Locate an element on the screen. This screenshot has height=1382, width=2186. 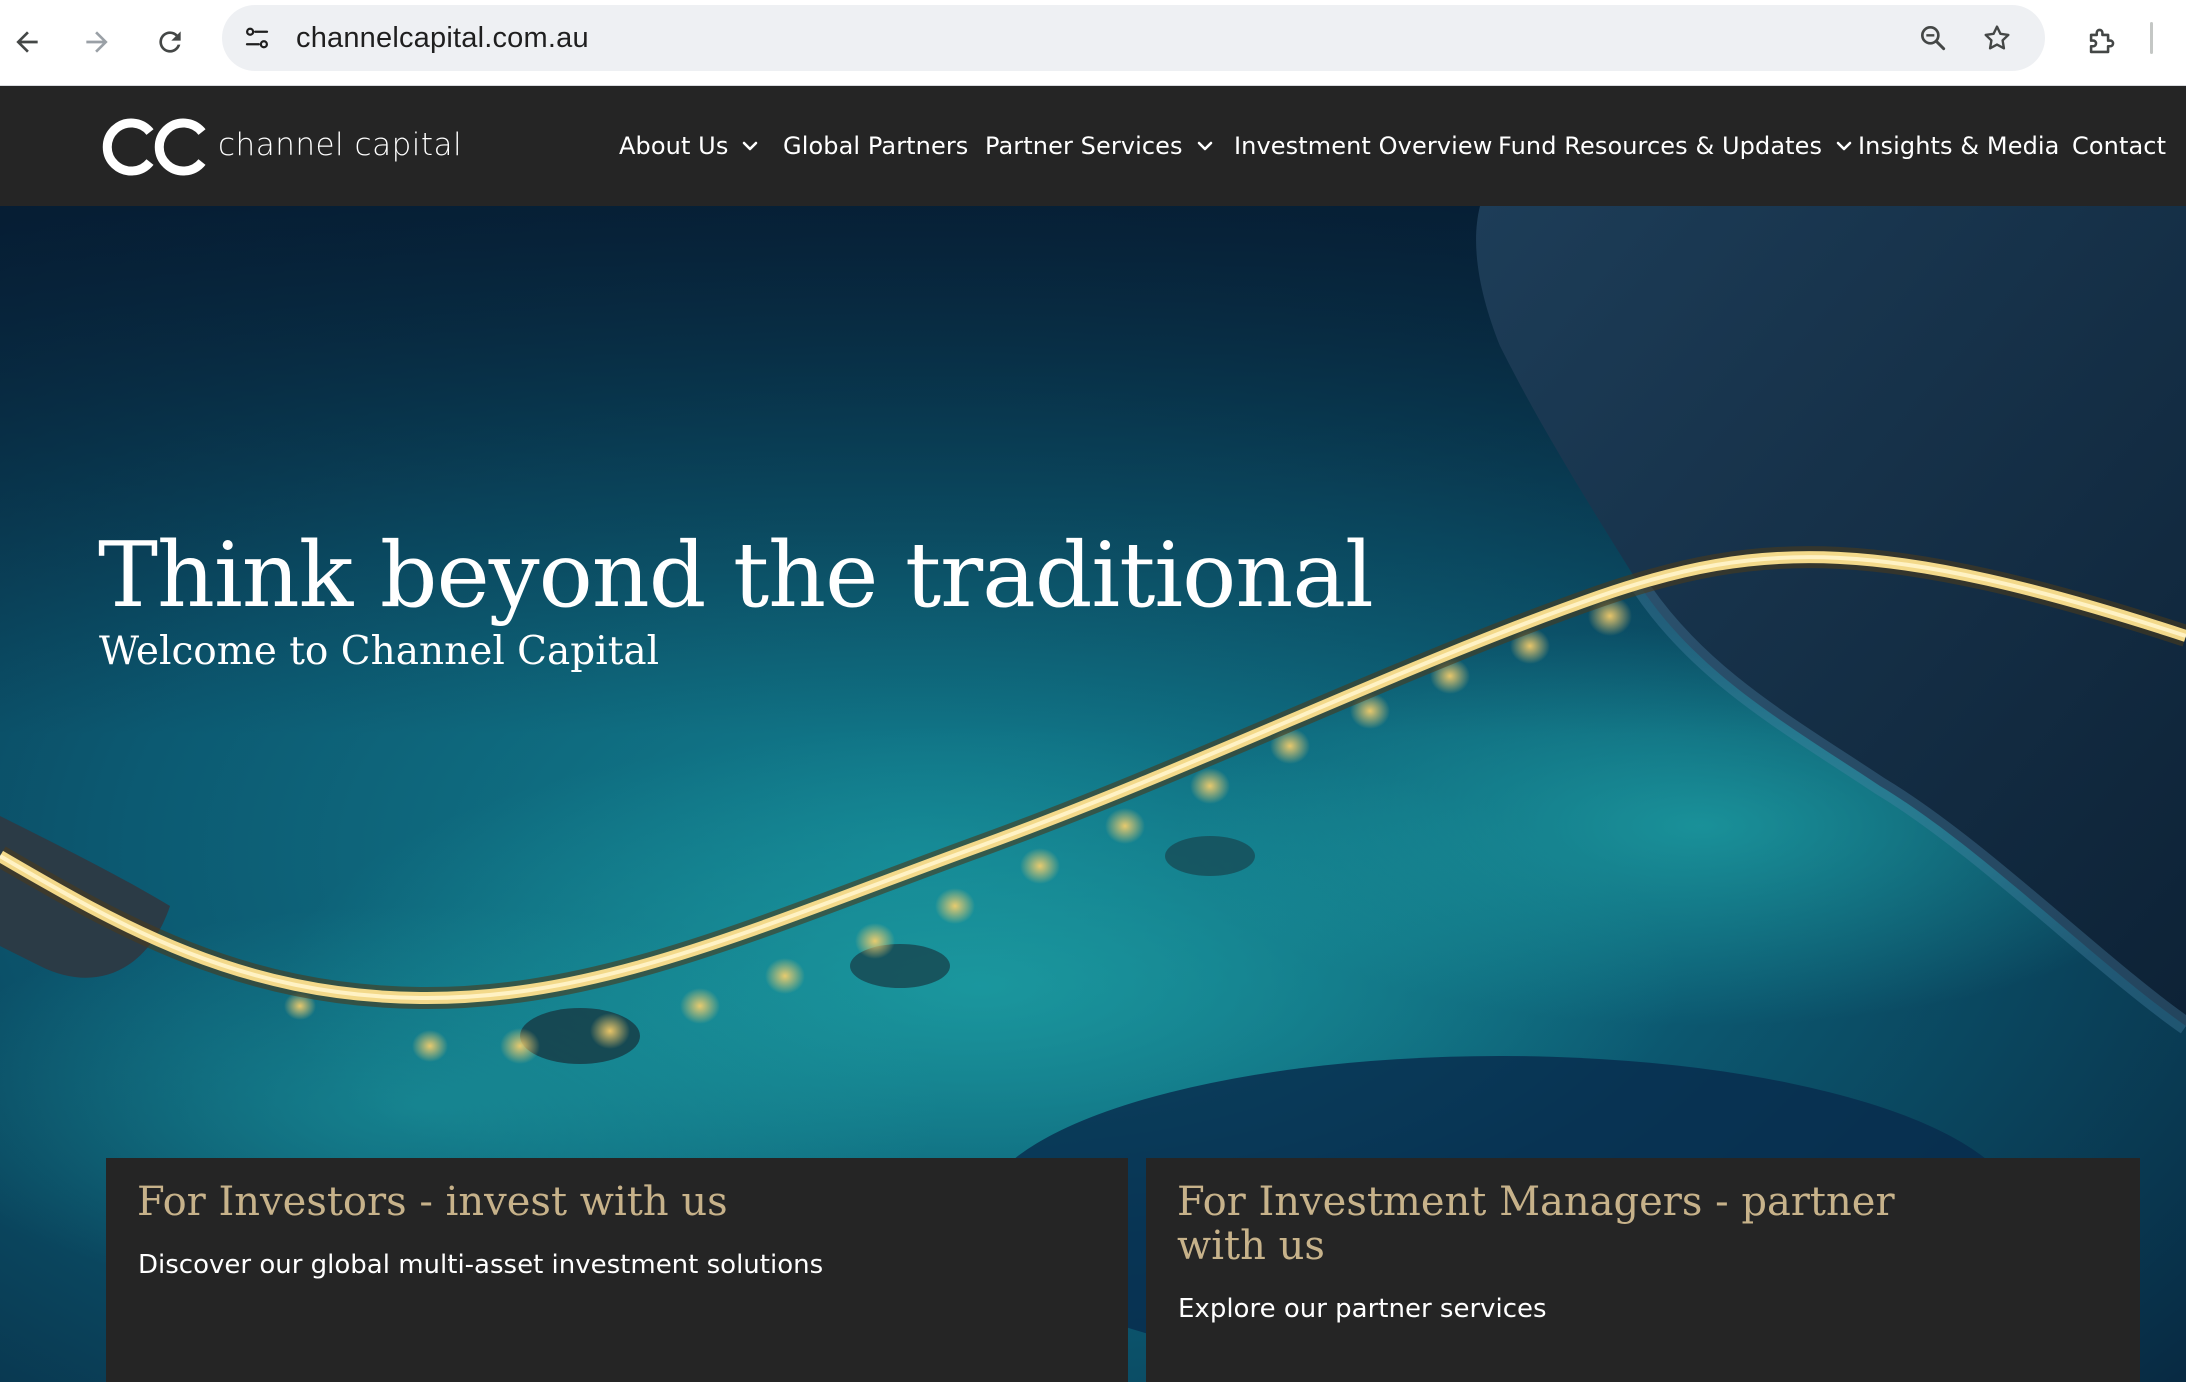
site-info-button is located at coordinates (257, 38).